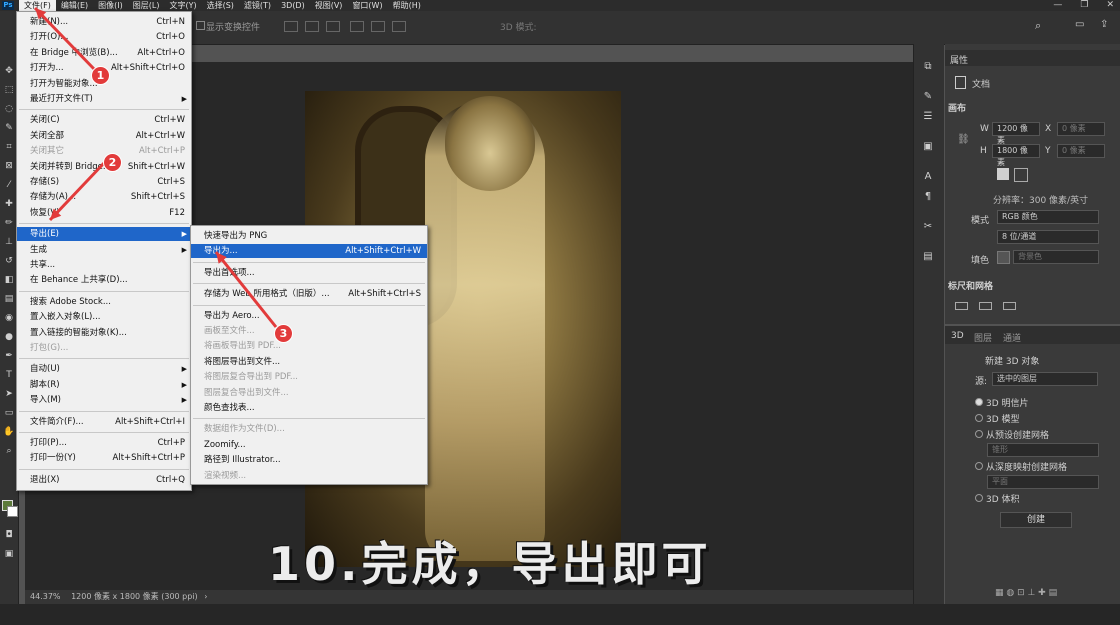  What do you see at coordinates (1021, 175) in the screenshot?
I see `landscape-icon` at bounding box center [1021, 175].